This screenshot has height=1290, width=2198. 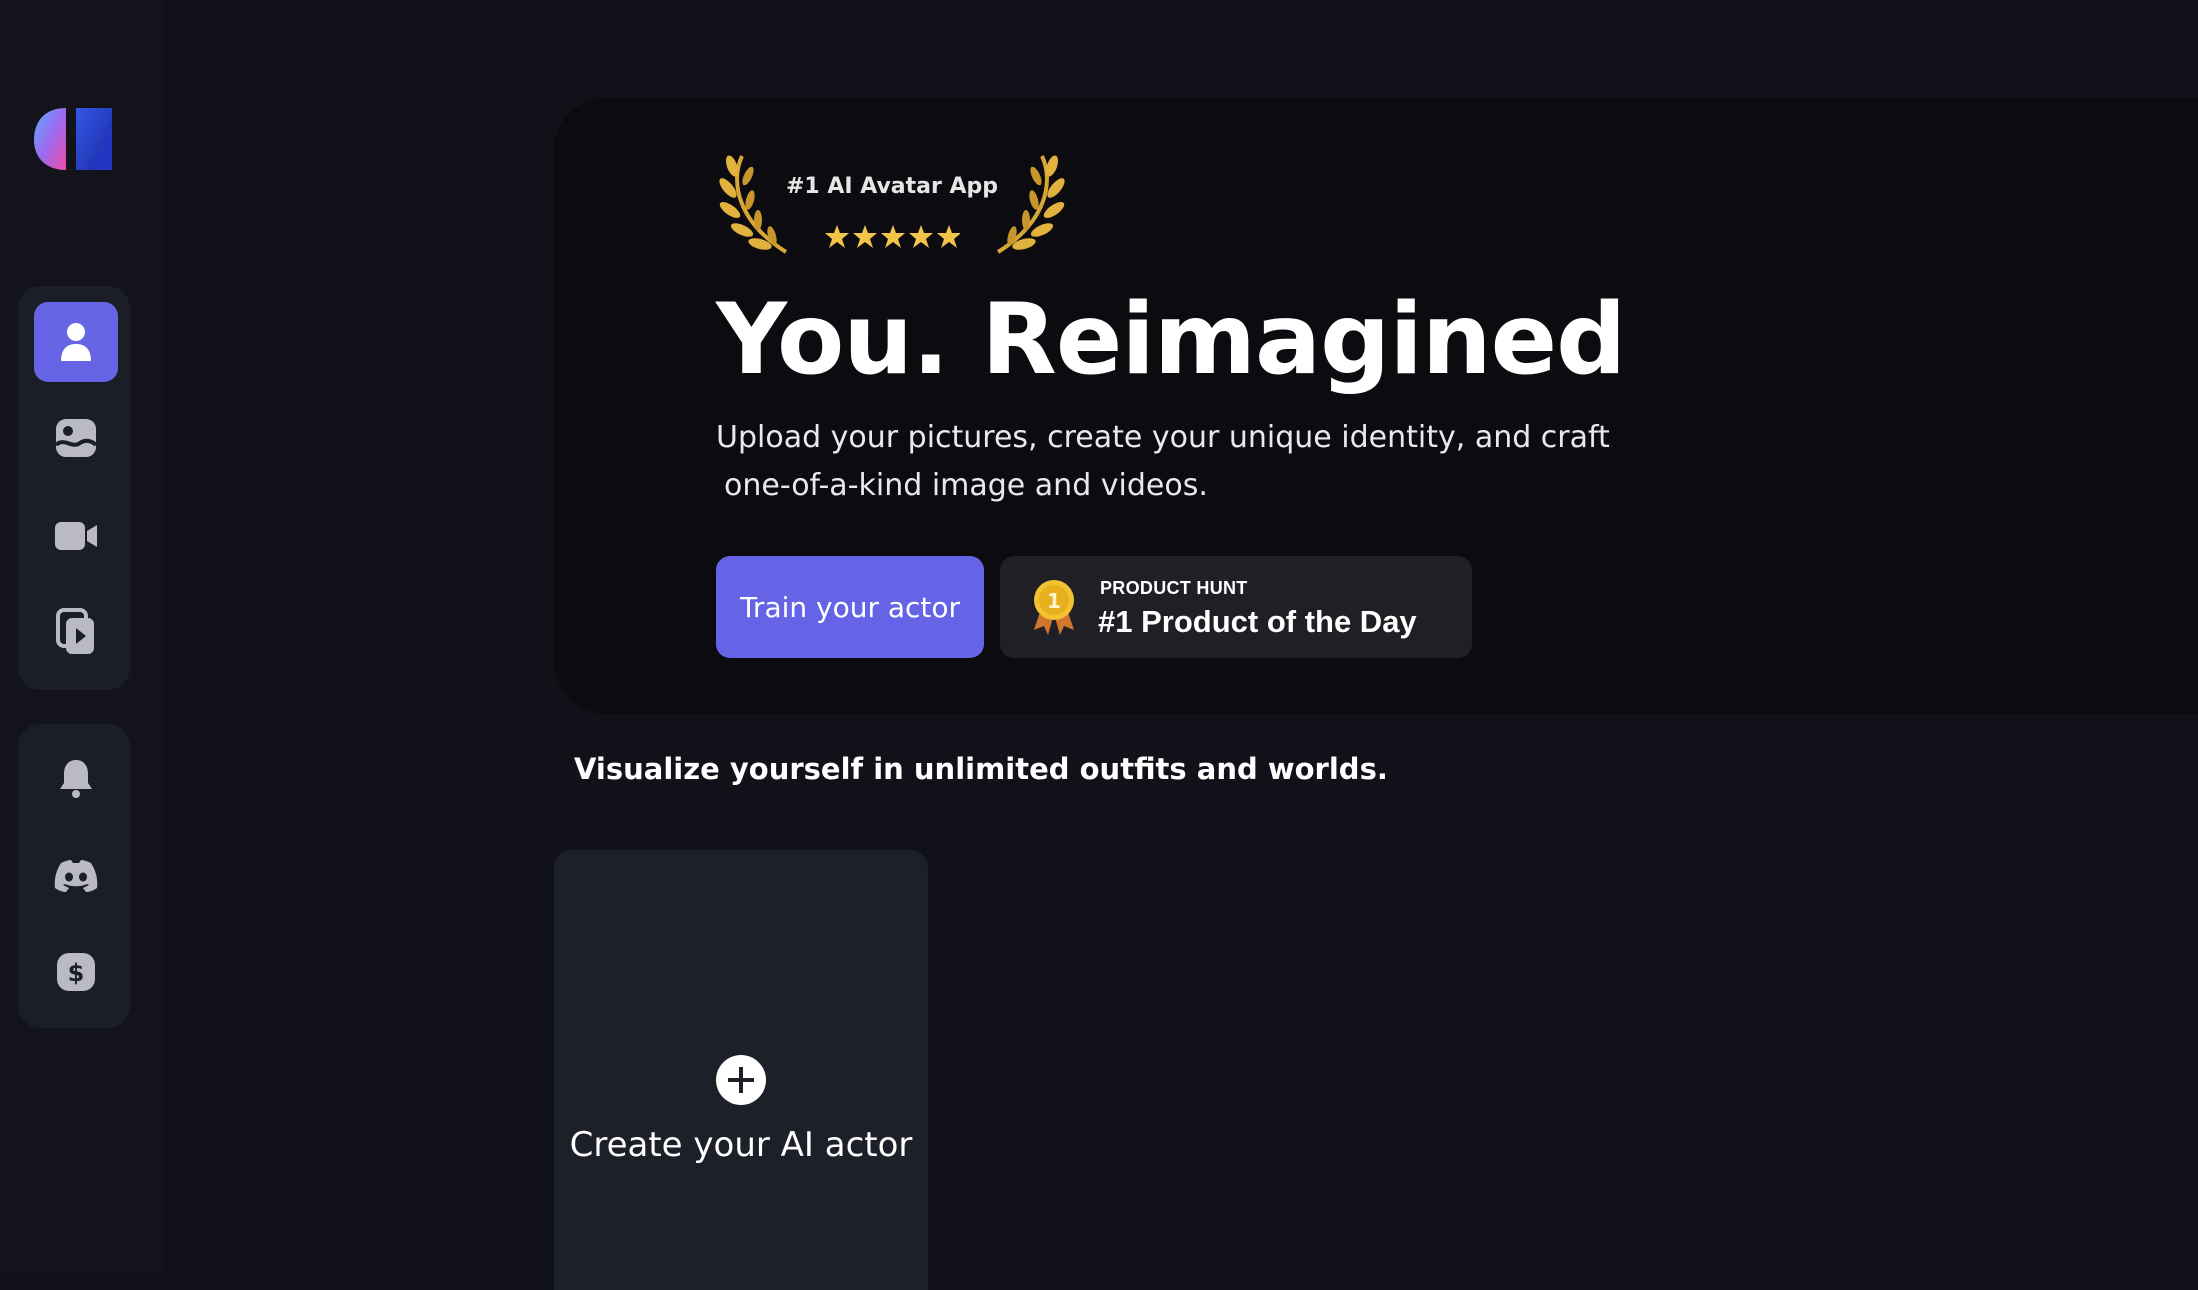 I want to click on secondary-nav: $, so click(x=74, y=876).